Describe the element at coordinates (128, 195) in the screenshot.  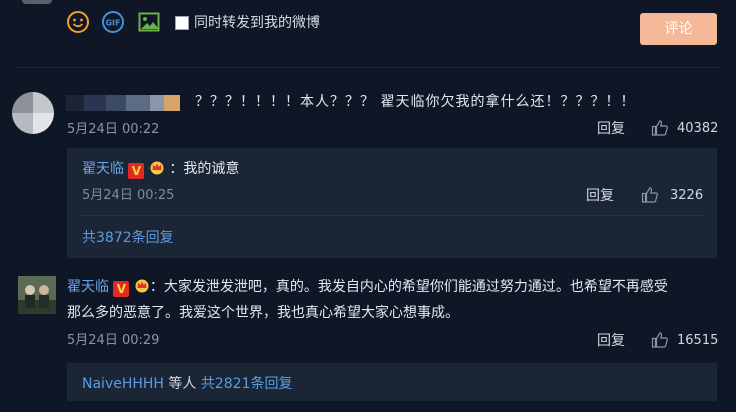
I see `reply-date: 5月24日 00:25` at that location.